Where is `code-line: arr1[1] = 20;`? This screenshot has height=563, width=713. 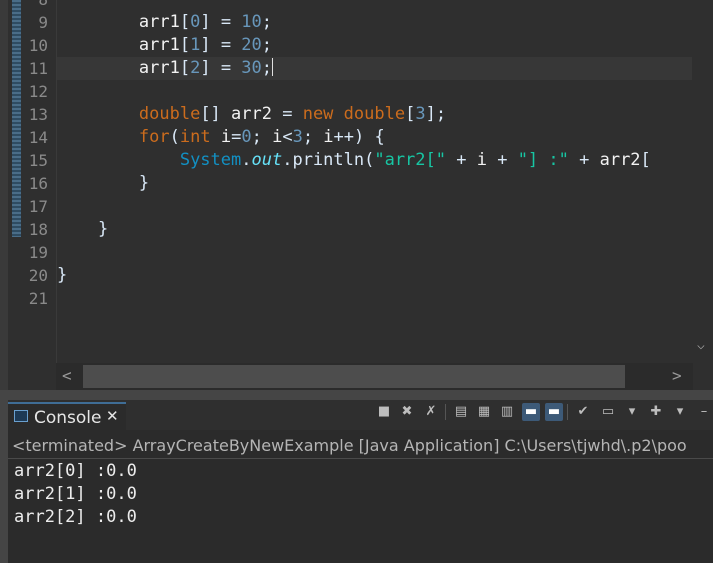
code-line: arr1[1] = 20; is located at coordinates (375, 45).